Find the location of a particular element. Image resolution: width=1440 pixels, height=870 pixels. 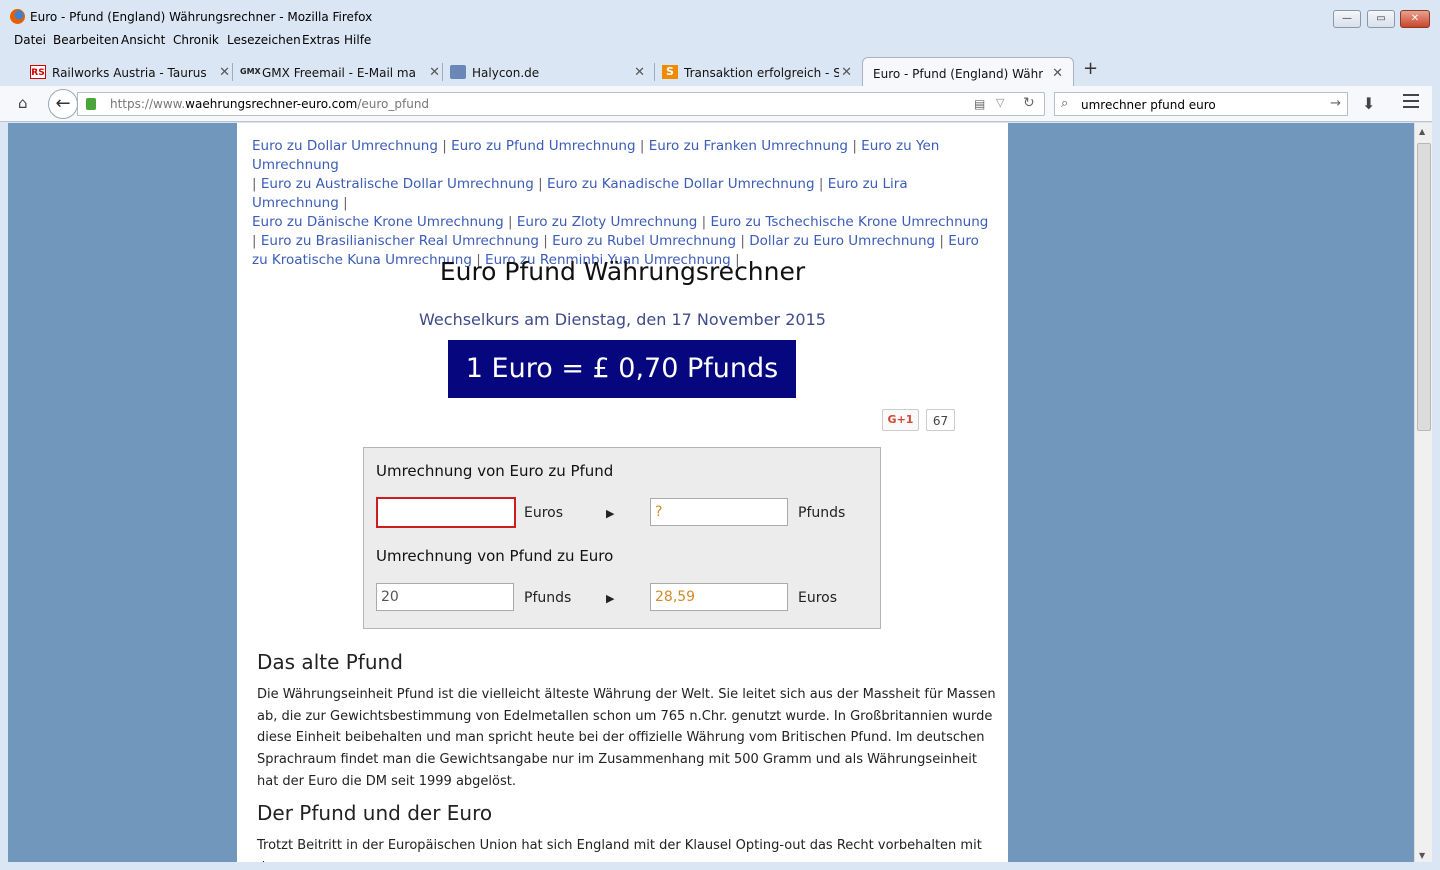

section-title-pfund-euro: Der Pfund und der Euro is located at coordinates (375, 813).